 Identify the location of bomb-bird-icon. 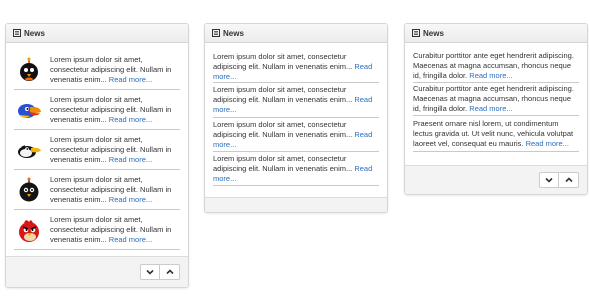
(29, 189).